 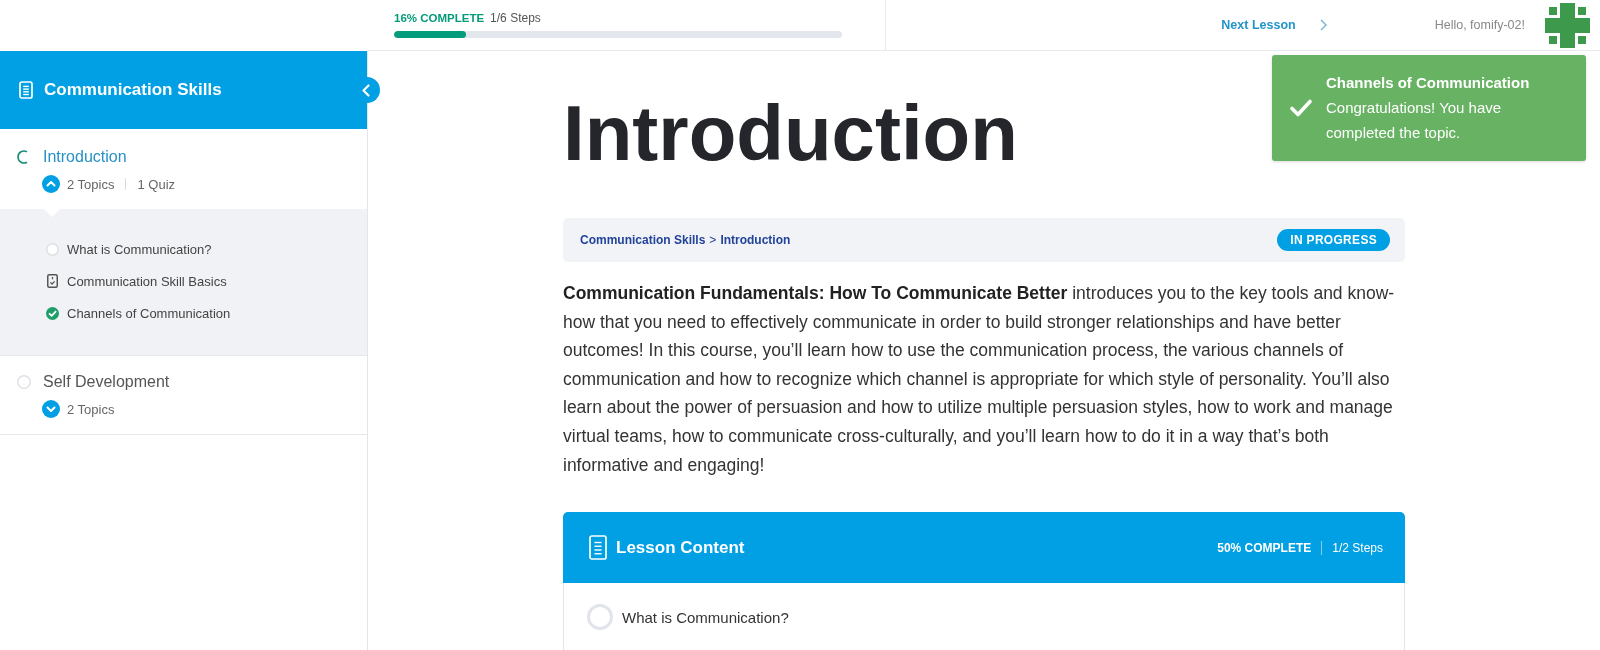 What do you see at coordinates (1479, 25) in the screenshot?
I see `greeting-text: Hello, fomify-02!` at bounding box center [1479, 25].